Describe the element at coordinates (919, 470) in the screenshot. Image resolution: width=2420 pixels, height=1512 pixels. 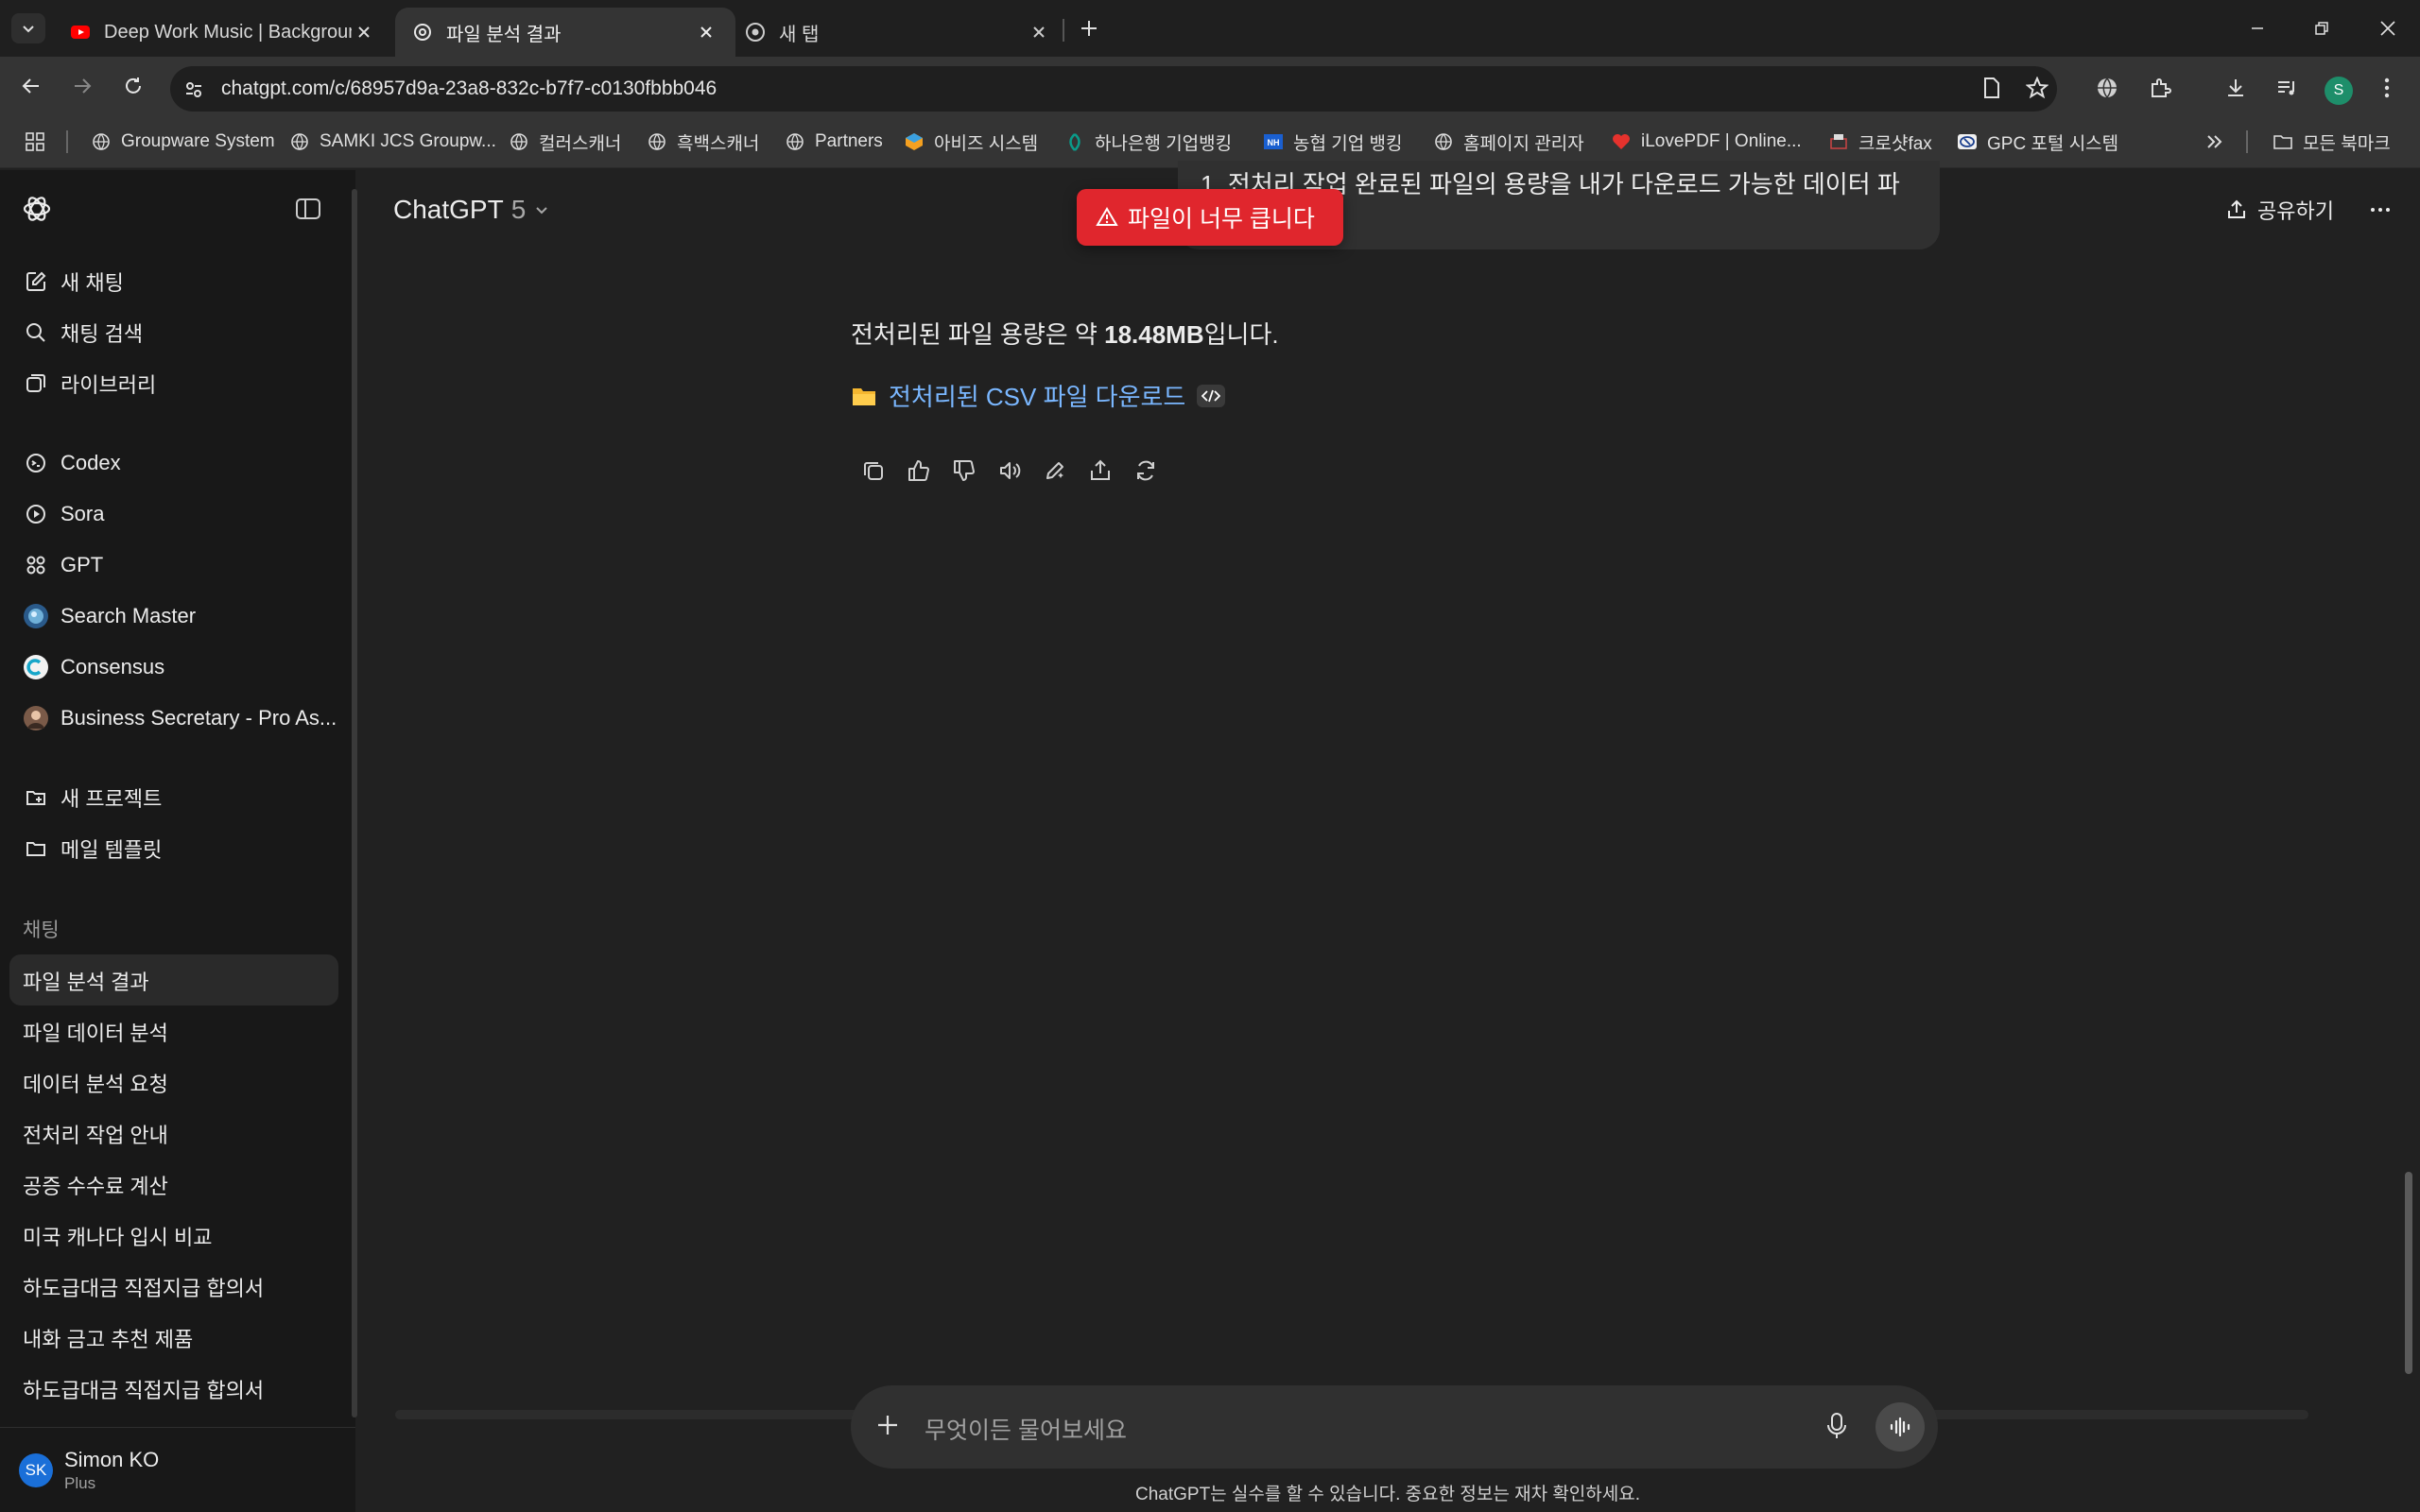
I see `thumbs-up-icon` at that location.